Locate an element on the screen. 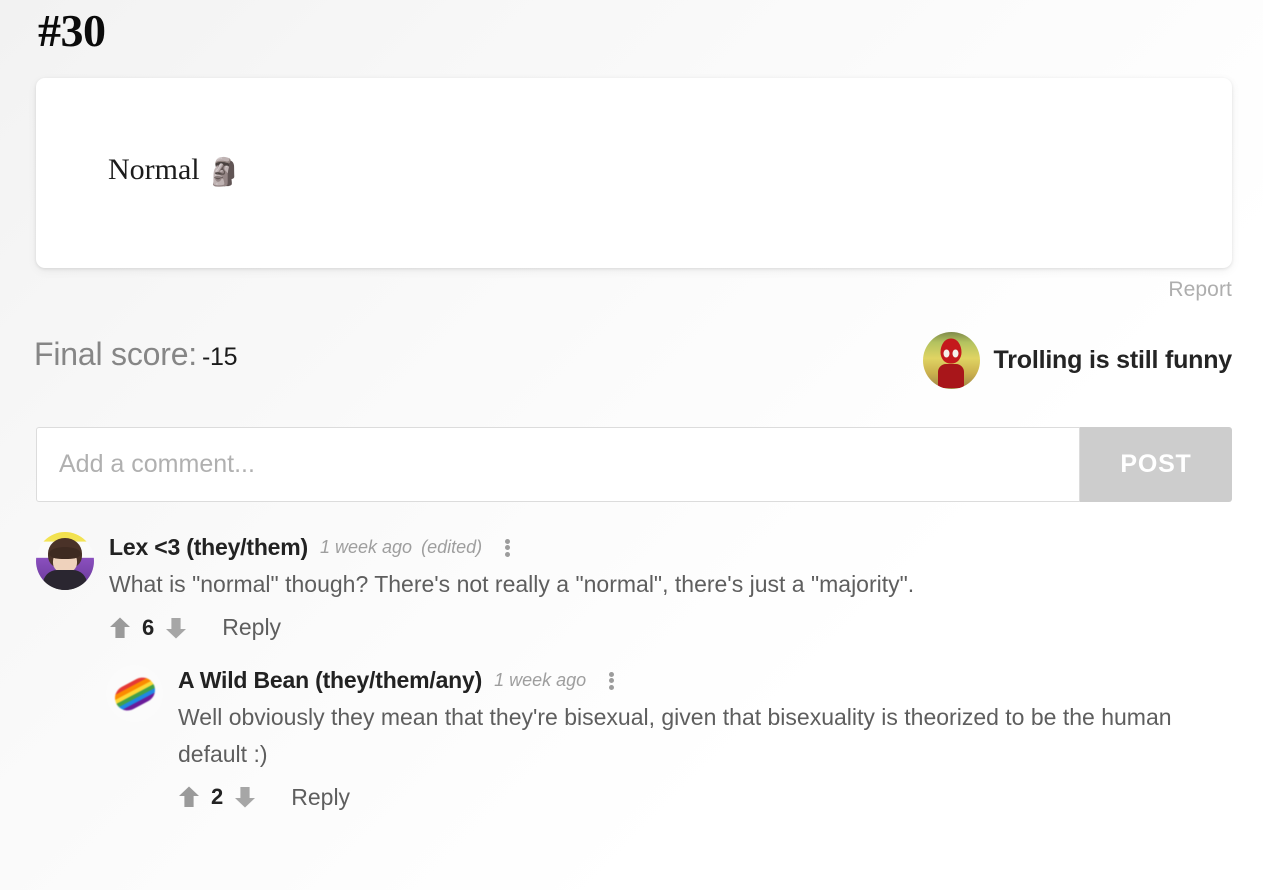 The image size is (1263, 890). post-card-text: Normal 🗿 is located at coordinates (174, 170).